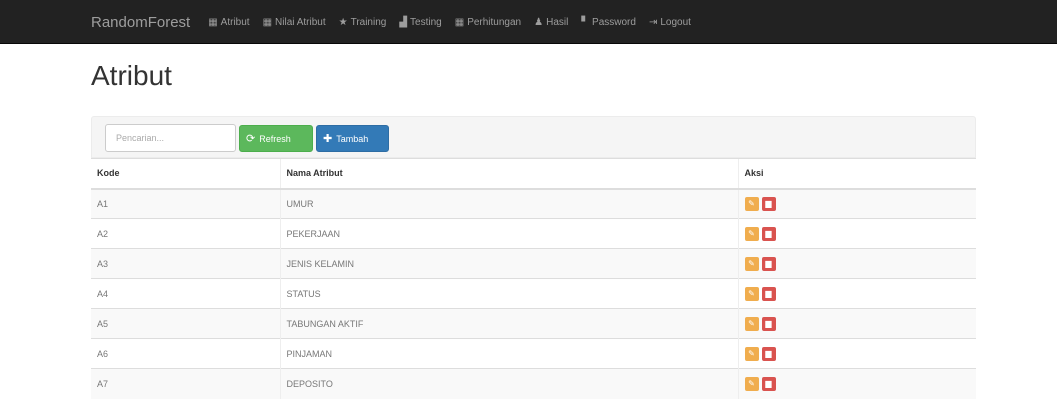 The image size is (1057, 399). I want to click on refresh-button-label: Refresh, so click(275, 138).